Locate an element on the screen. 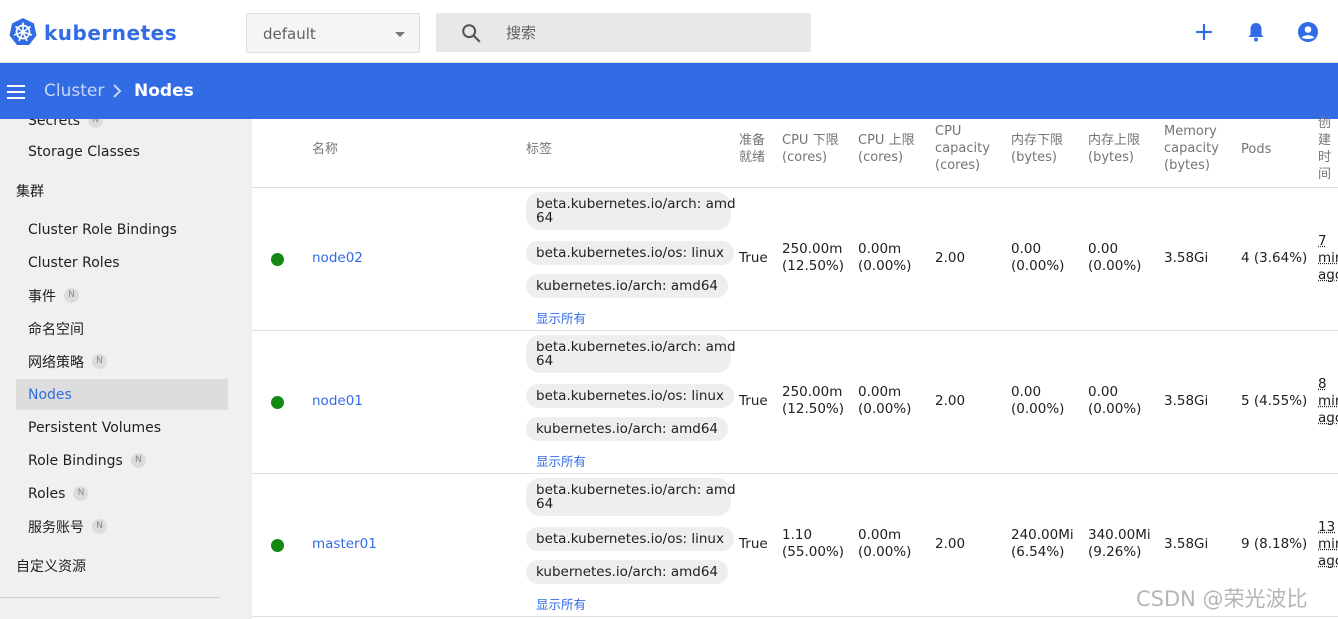 The width and height of the screenshot is (1338, 619). sidebar-item-service-accounts: 服务账号 N is located at coordinates (122, 526).